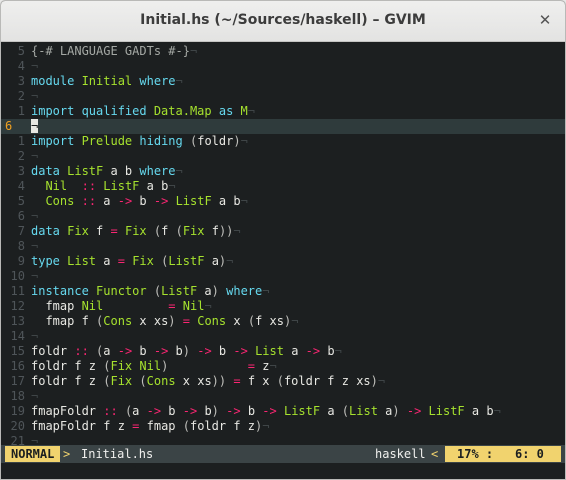 The image size is (566, 480). I want to click on code-line: 3 data ListF a b where¬, so click(283, 171).